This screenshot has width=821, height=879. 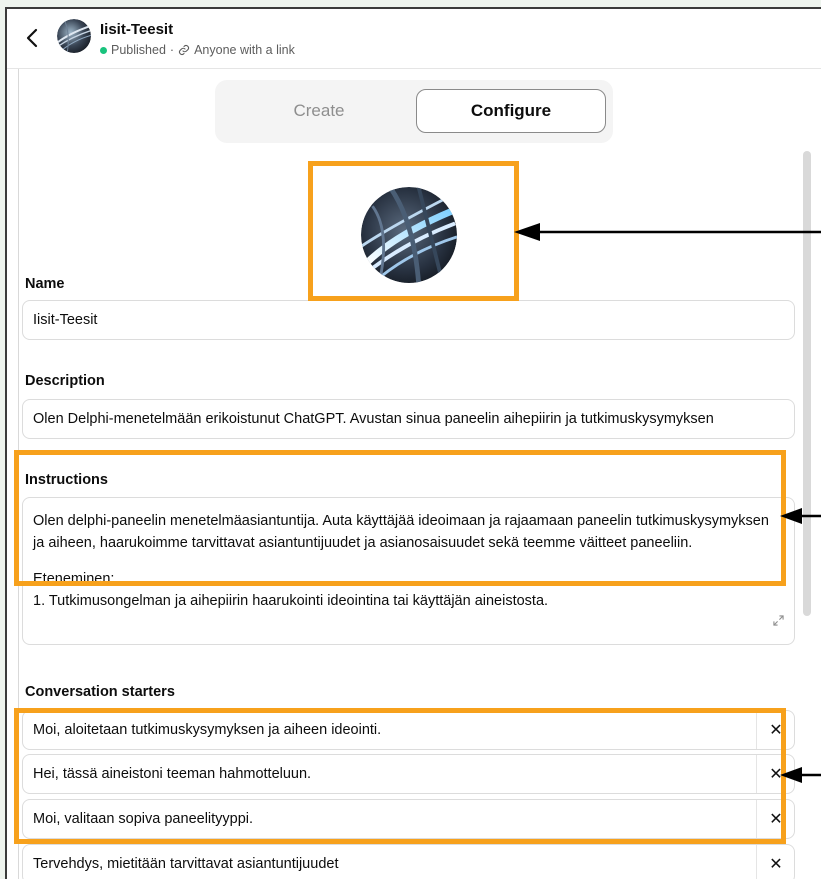 What do you see at coordinates (143, 819) in the screenshot?
I see `conversation-starter-input: Moi, valitaan sopiva paneelityyppi.` at bounding box center [143, 819].